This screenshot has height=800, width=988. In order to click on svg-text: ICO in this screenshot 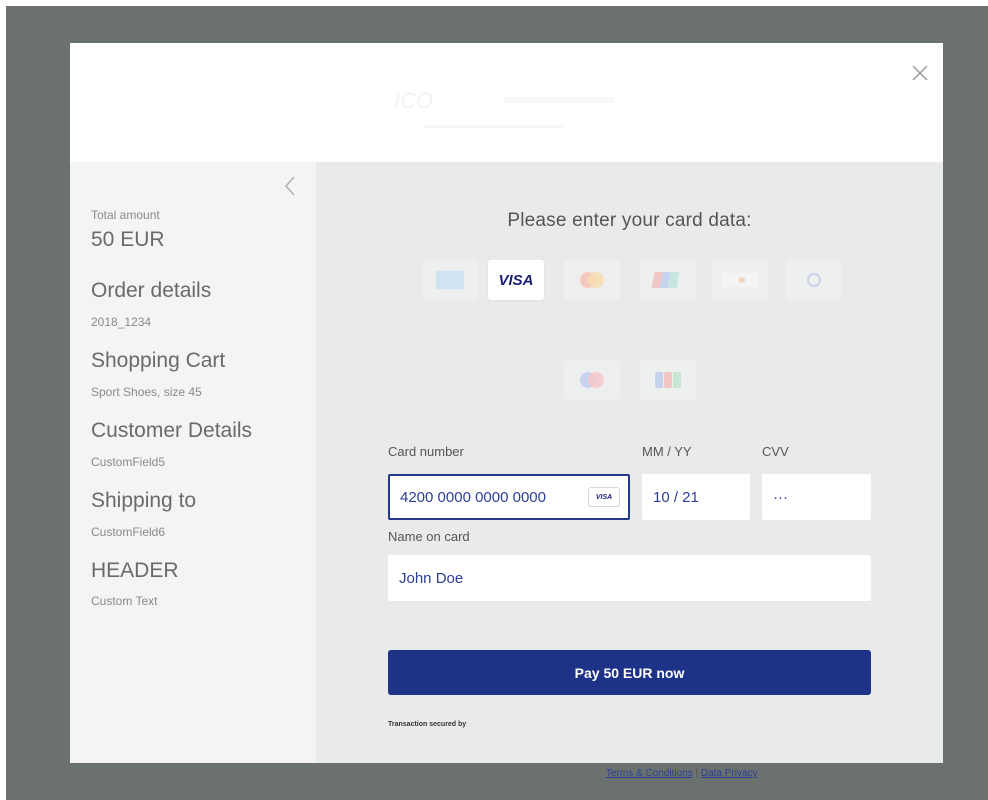, I will do `click(413, 100)`.